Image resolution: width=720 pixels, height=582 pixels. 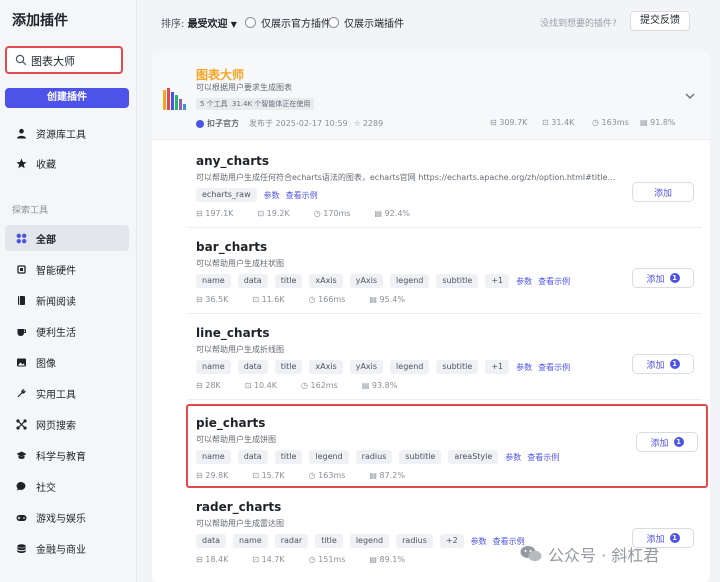 I want to click on stat-bots: ⊡ 11.6K, so click(x=268, y=299).